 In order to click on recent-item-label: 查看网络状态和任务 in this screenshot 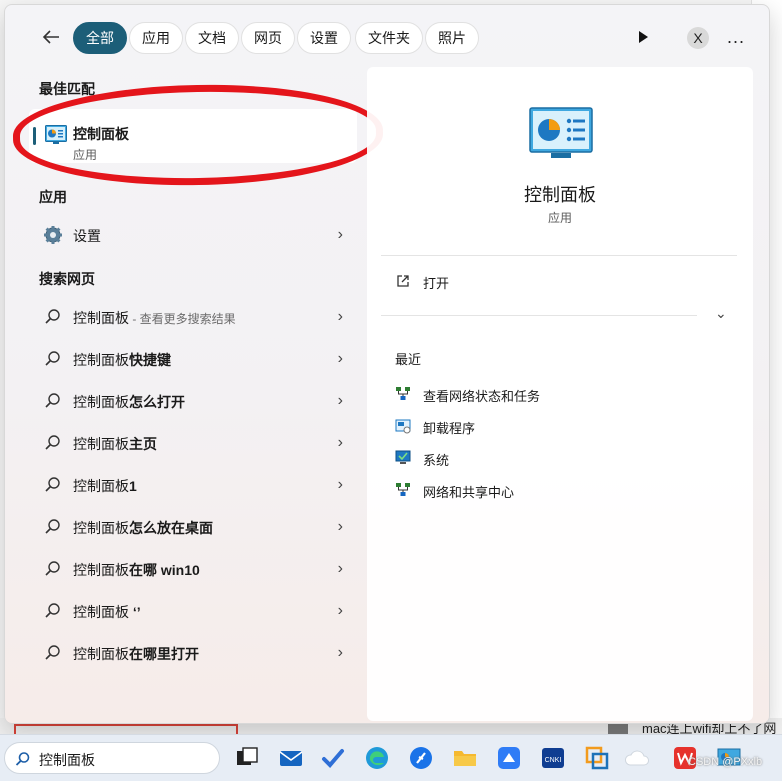, I will do `click(482, 396)`.